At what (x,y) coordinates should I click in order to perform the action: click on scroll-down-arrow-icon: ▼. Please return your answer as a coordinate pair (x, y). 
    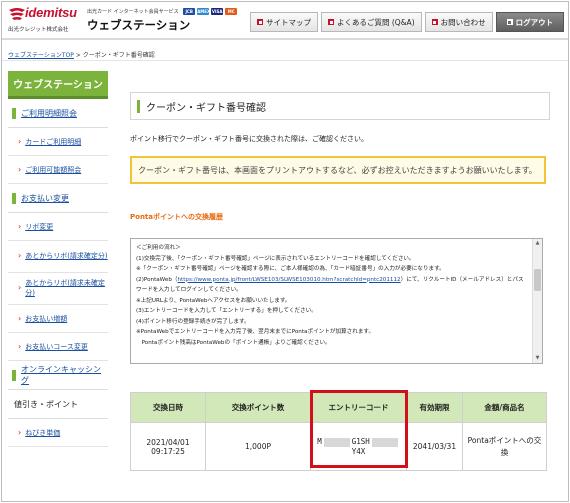
    Looking at the image, I should click on (537, 358).